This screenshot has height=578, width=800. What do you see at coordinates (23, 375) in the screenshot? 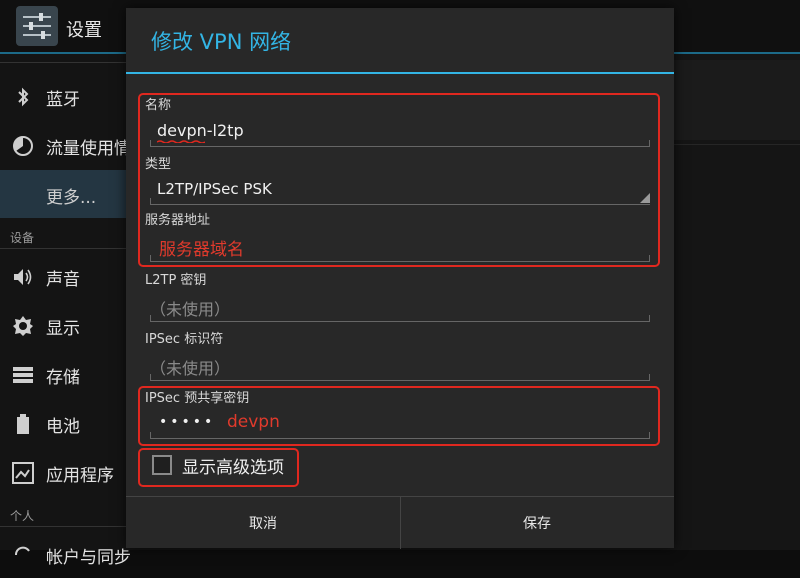
I see `storage-icon` at bounding box center [23, 375].